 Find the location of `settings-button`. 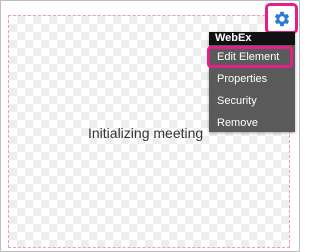

settings-button is located at coordinates (281, 18).